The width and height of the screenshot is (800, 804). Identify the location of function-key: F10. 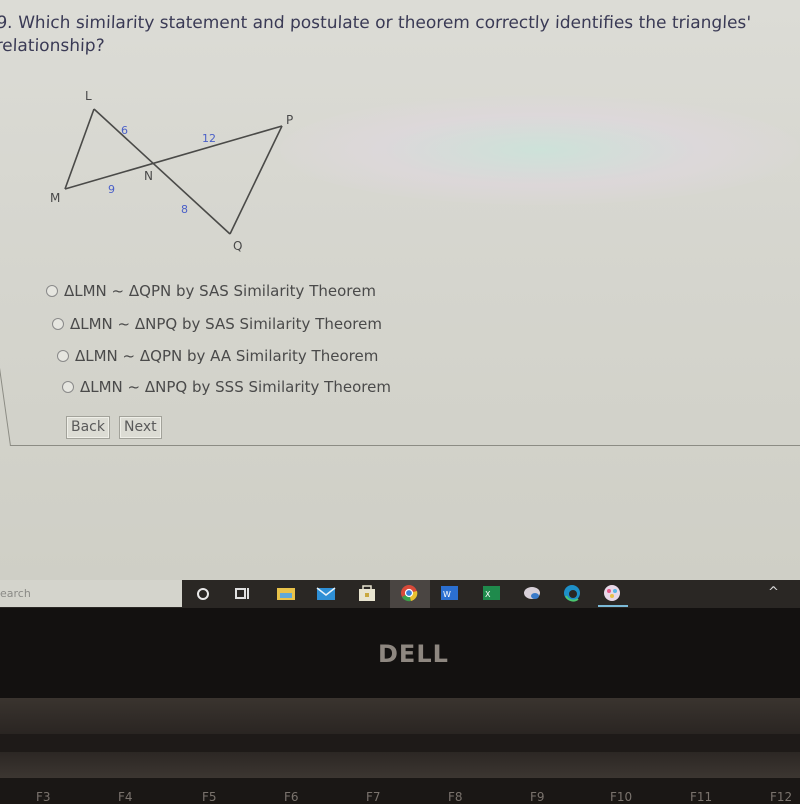
(621, 797).